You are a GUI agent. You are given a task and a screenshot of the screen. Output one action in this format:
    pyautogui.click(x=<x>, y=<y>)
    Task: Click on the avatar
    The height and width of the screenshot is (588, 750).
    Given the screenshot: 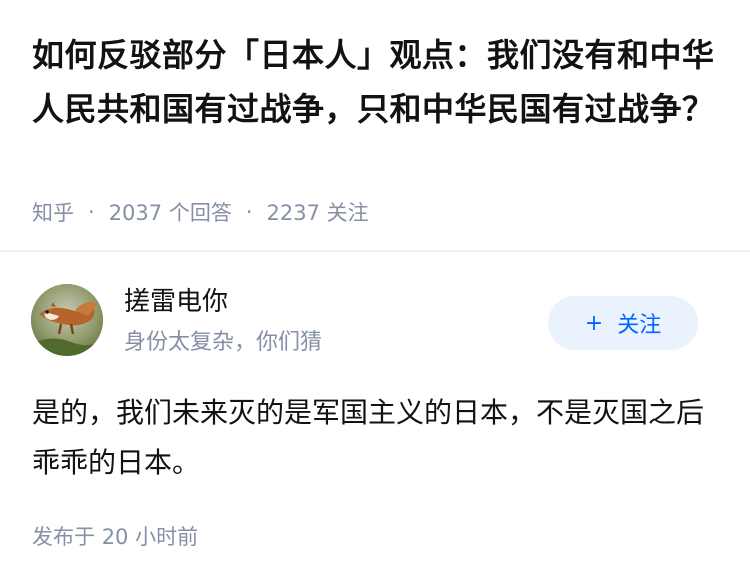 What is the action you would take?
    pyautogui.click(x=67, y=320)
    